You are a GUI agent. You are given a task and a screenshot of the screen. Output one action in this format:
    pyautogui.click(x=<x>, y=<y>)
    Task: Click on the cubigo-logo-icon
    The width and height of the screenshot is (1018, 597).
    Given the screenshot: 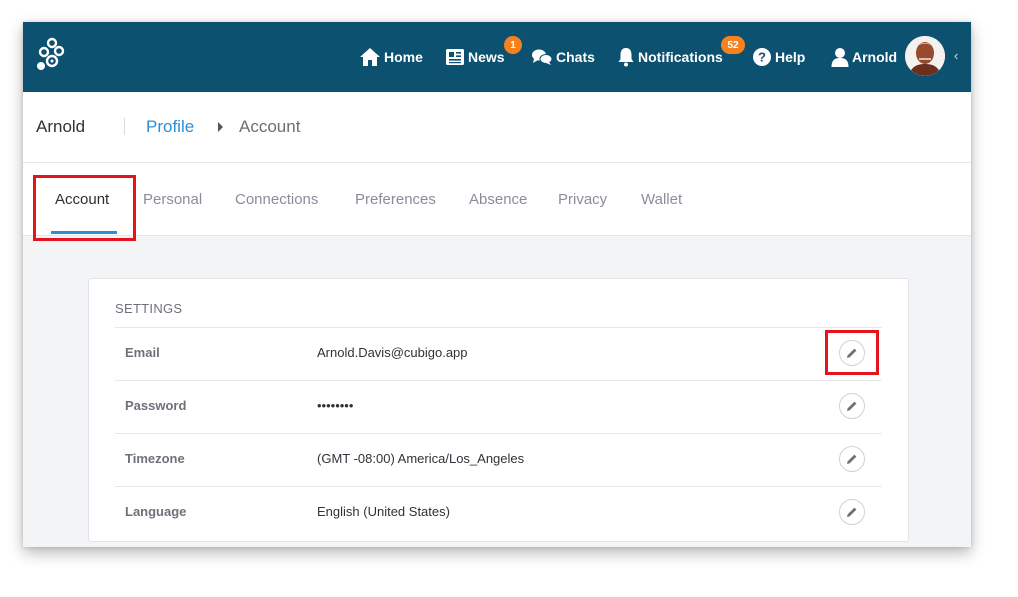 What is the action you would take?
    pyautogui.click(x=51, y=55)
    